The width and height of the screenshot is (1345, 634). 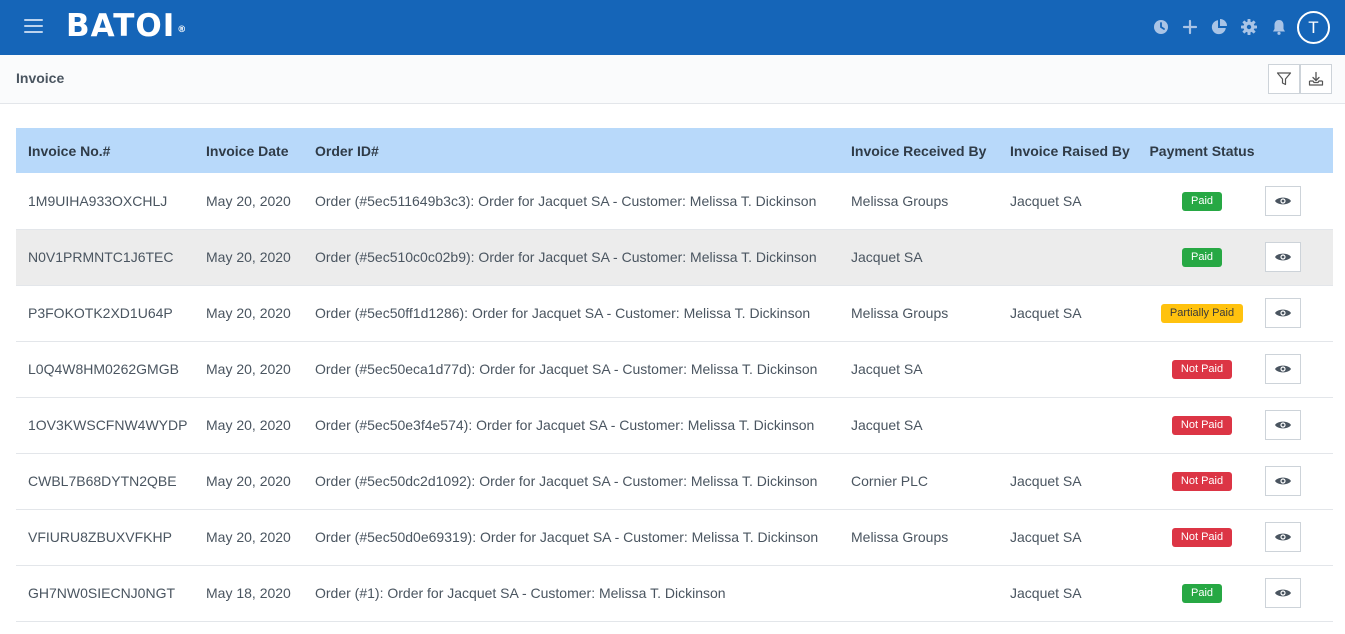 I want to click on column-header-payment-status: Payment Status, so click(x=1202, y=150).